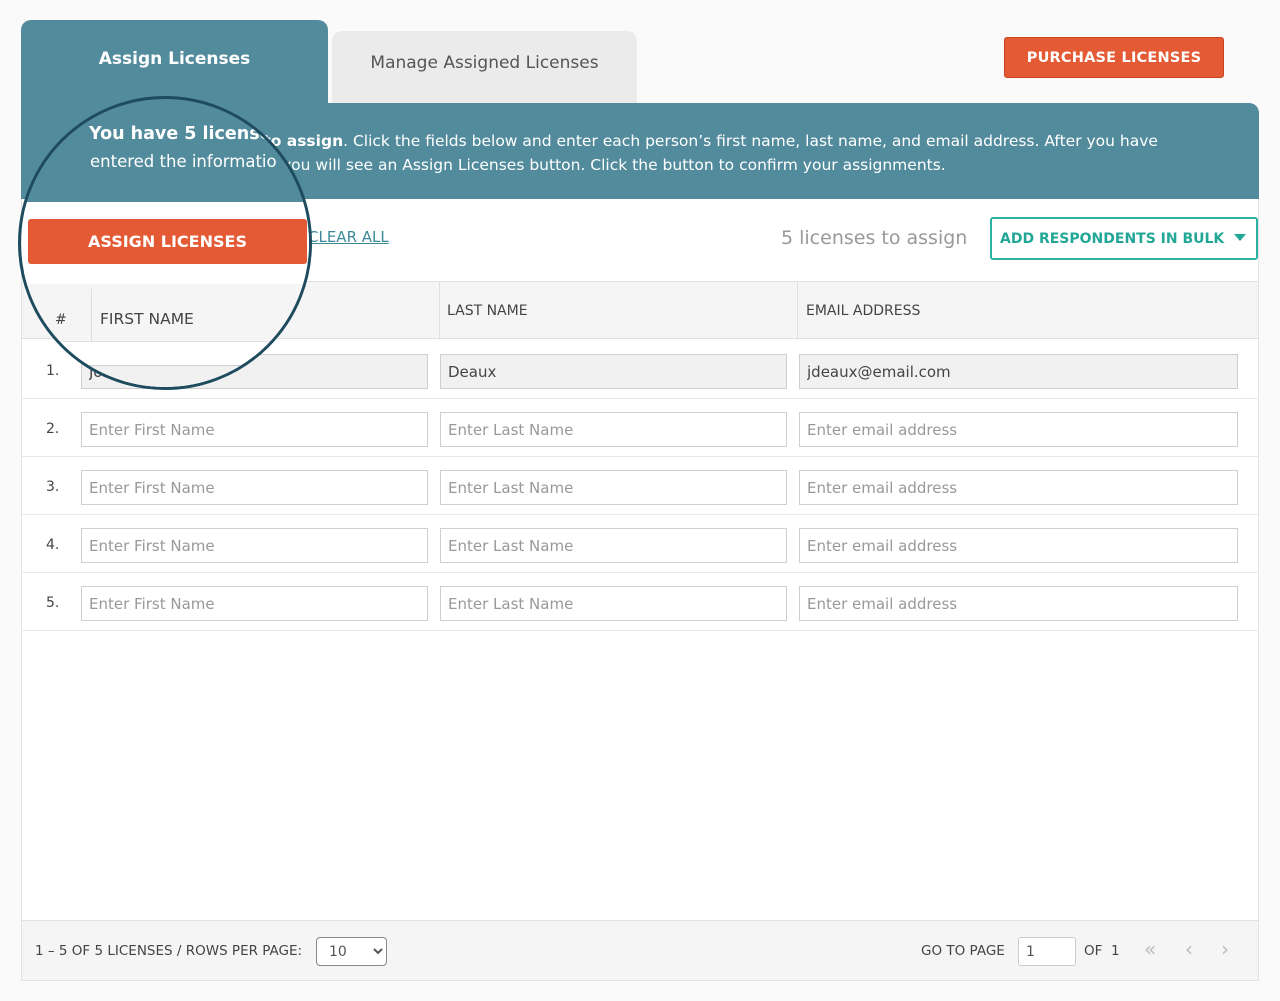  I want to click on pagination-summary: 1 – 5 OF 5 LICENSES / ROWS PER PAGE:, so click(169, 951).